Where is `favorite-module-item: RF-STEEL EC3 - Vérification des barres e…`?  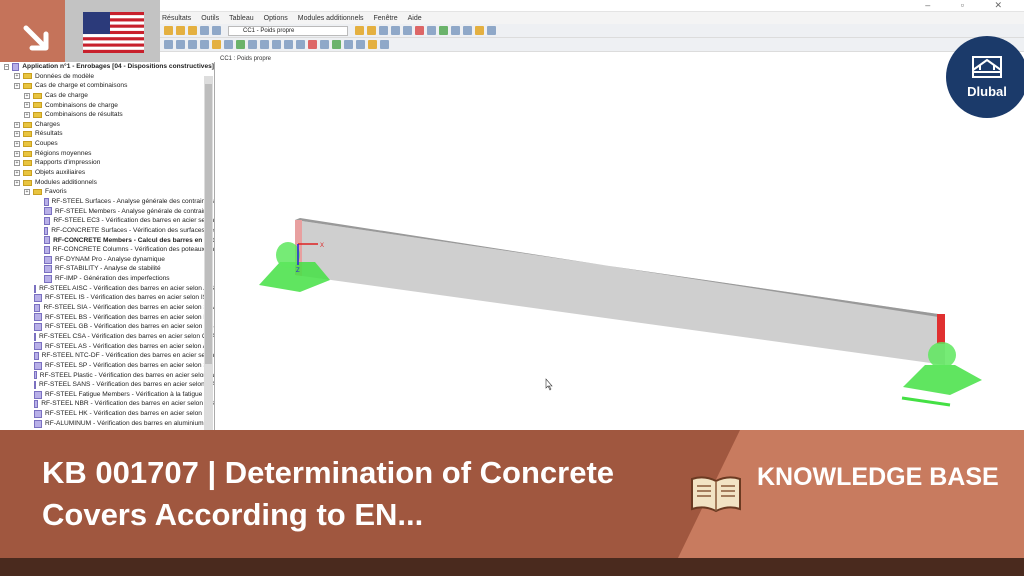 favorite-module-item: RF-STEEL EC3 - Vérification des barres e… is located at coordinates (107, 221).